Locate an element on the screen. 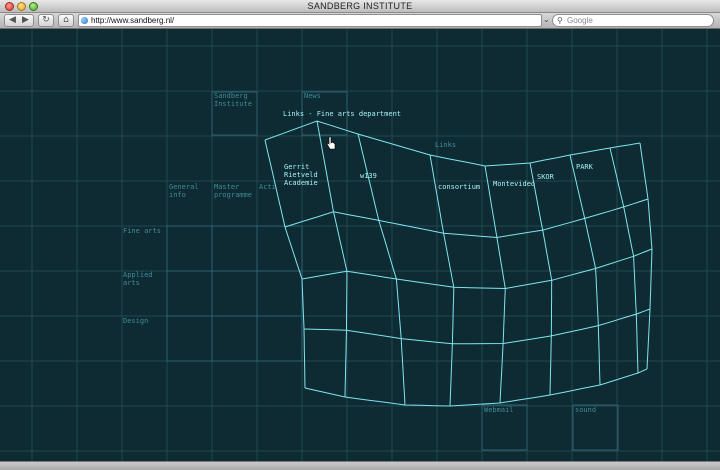 Image resolution: width=720 pixels, height=470 pixels. design-master-box is located at coordinates (234, 338).